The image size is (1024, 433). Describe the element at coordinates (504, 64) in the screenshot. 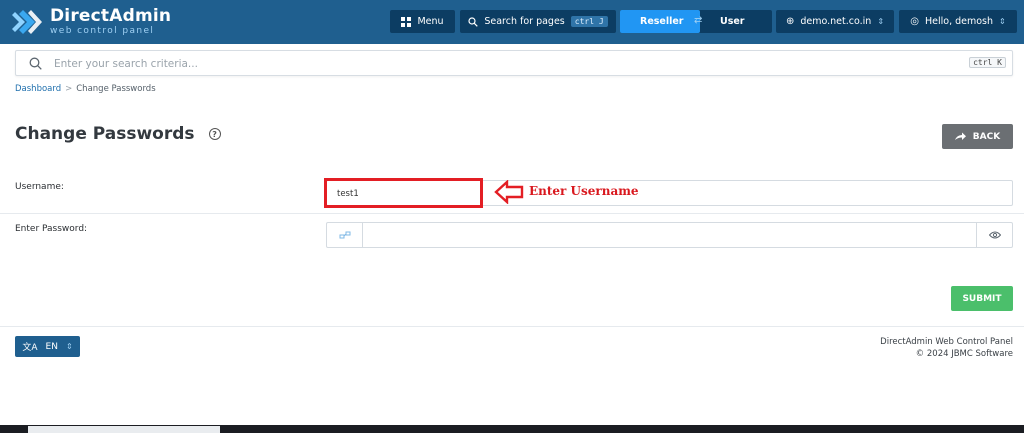

I see `search-input` at that location.